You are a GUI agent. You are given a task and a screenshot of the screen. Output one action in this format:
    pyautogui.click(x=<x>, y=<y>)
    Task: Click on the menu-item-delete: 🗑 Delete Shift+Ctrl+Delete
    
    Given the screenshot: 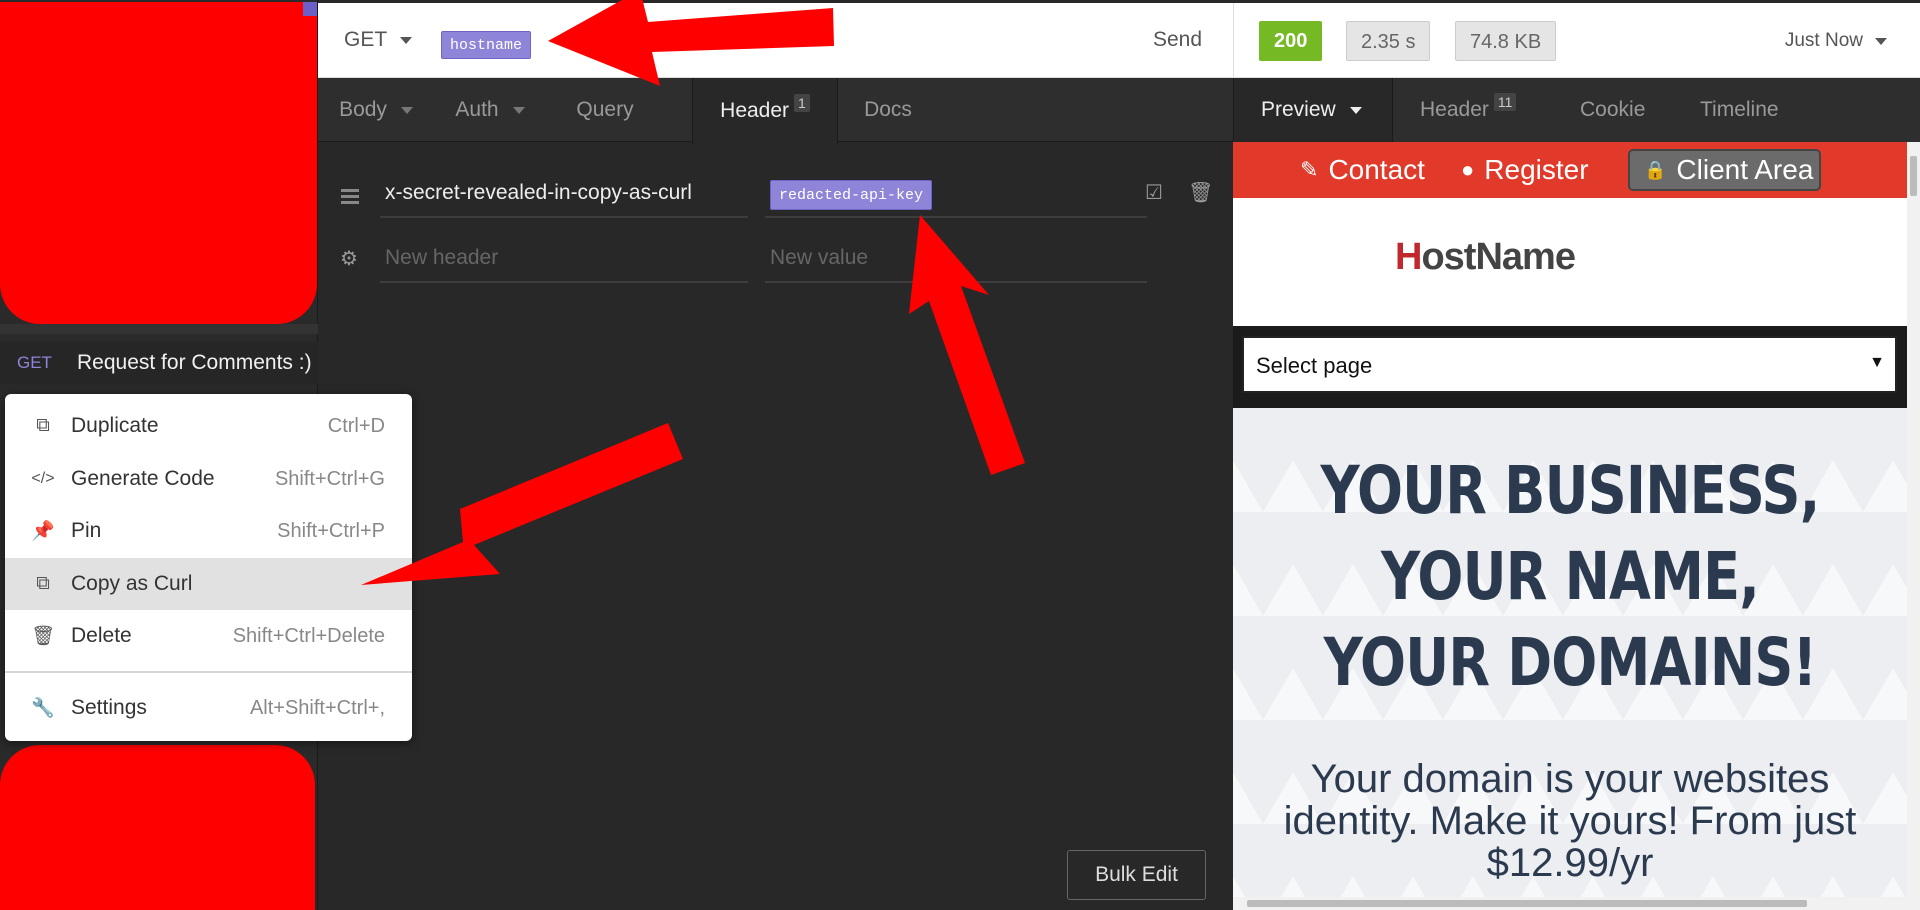 What is the action you would take?
    pyautogui.click(x=208, y=636)
    